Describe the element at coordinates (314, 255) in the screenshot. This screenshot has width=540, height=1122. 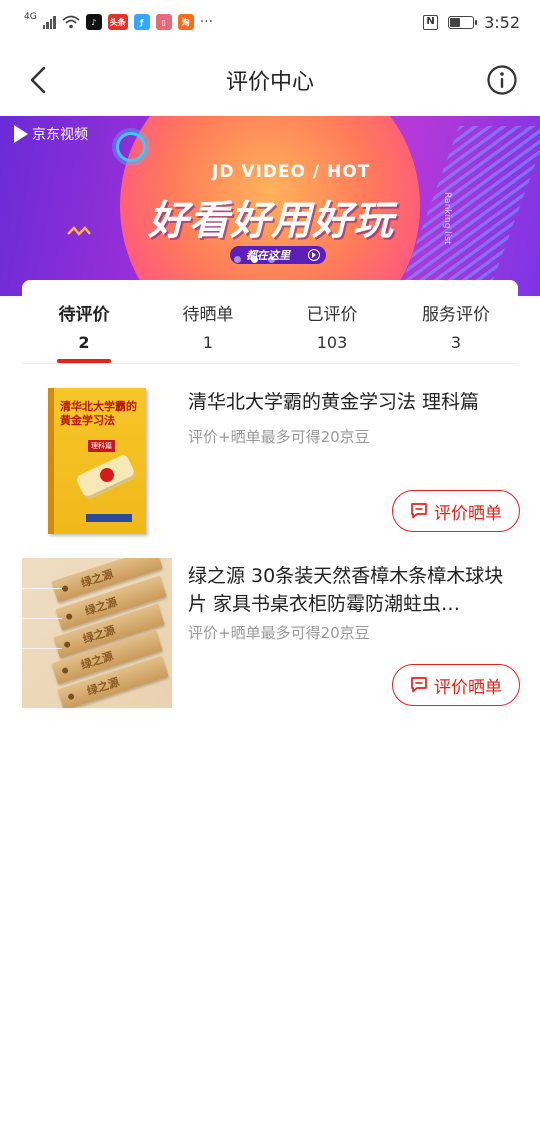
I see `play-circle-icon` at that location.